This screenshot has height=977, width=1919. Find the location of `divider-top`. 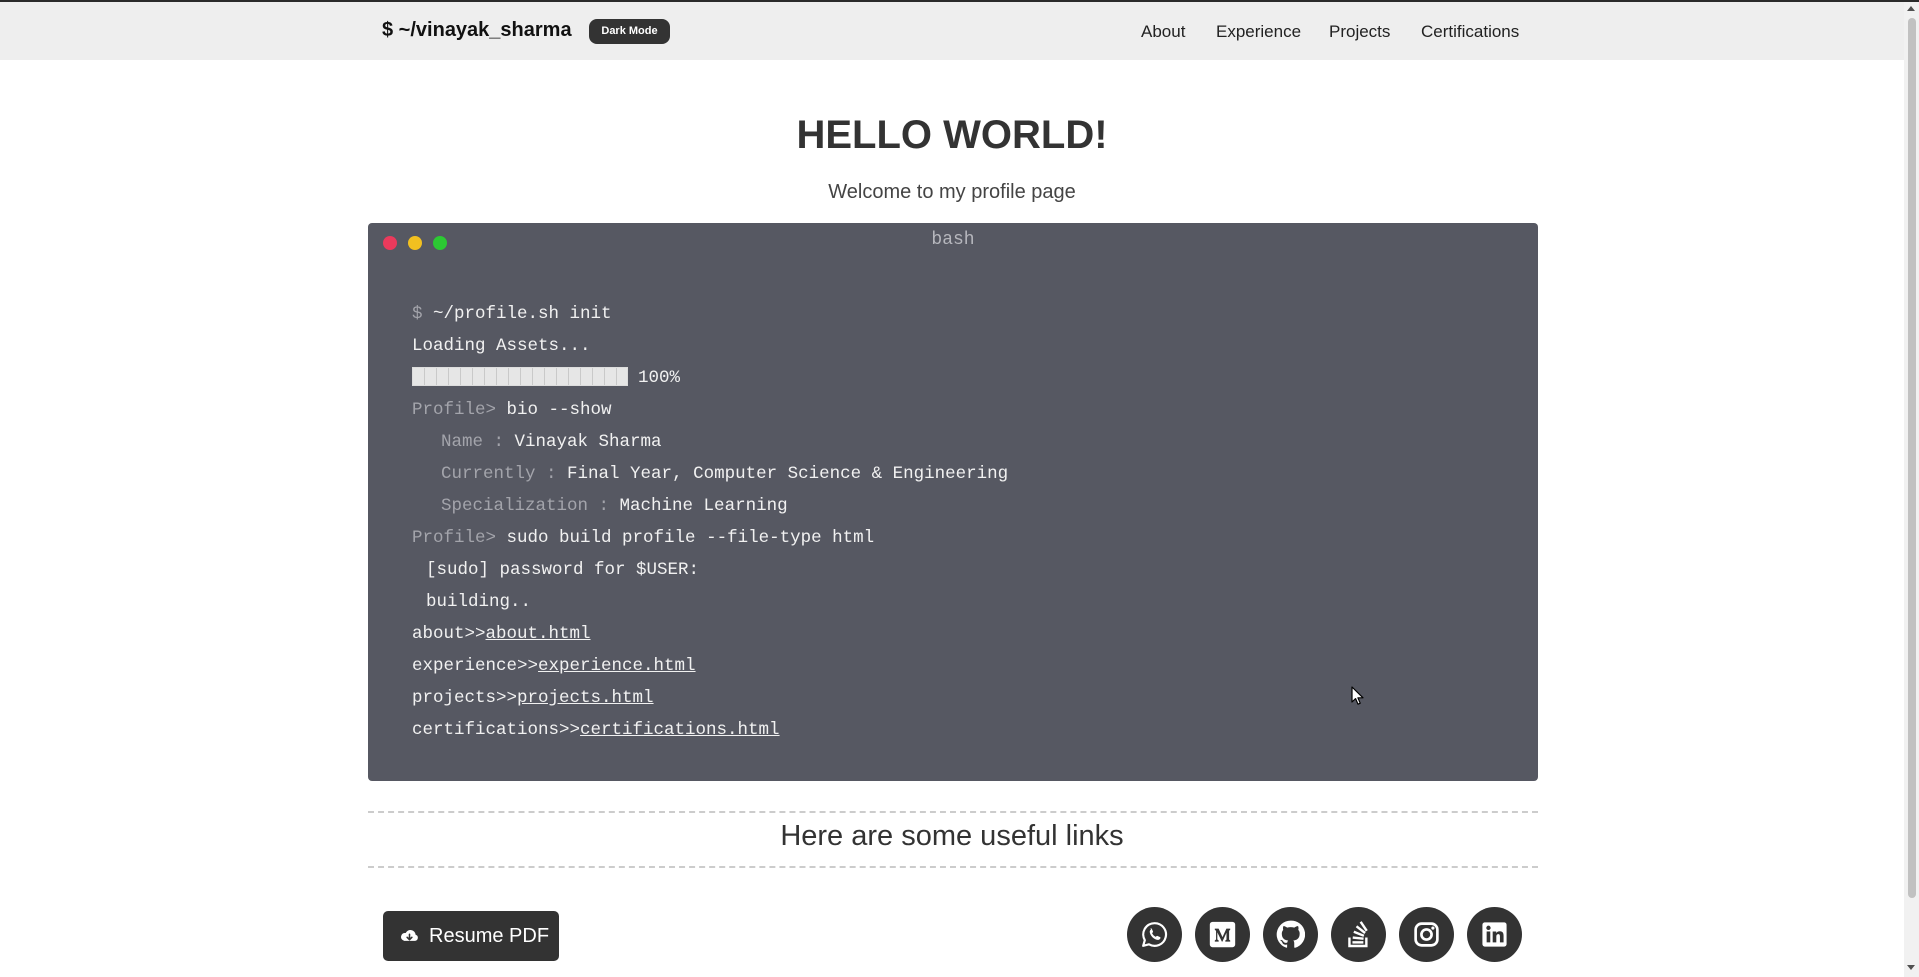

divider-top is located at coordinates (953, 812).